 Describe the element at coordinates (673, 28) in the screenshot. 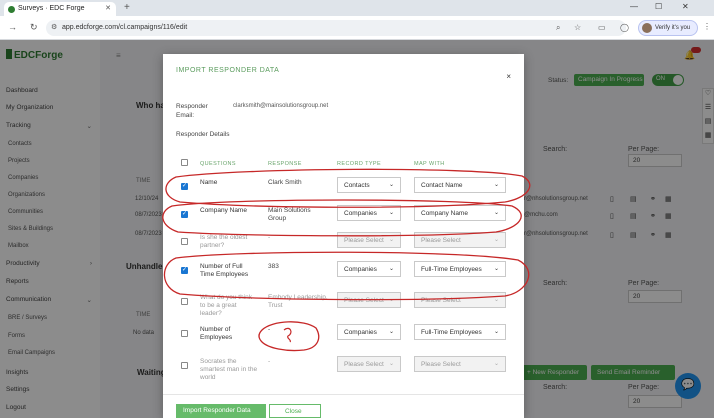

I see `verify-label: Verify it's you` at that location.